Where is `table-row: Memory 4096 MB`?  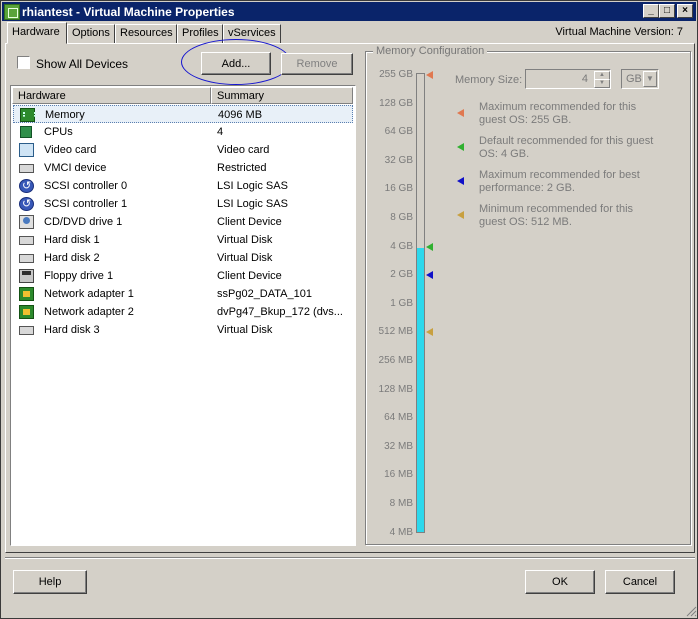 table-row: Memory 4096 MB is located at coordinates (183, 114).